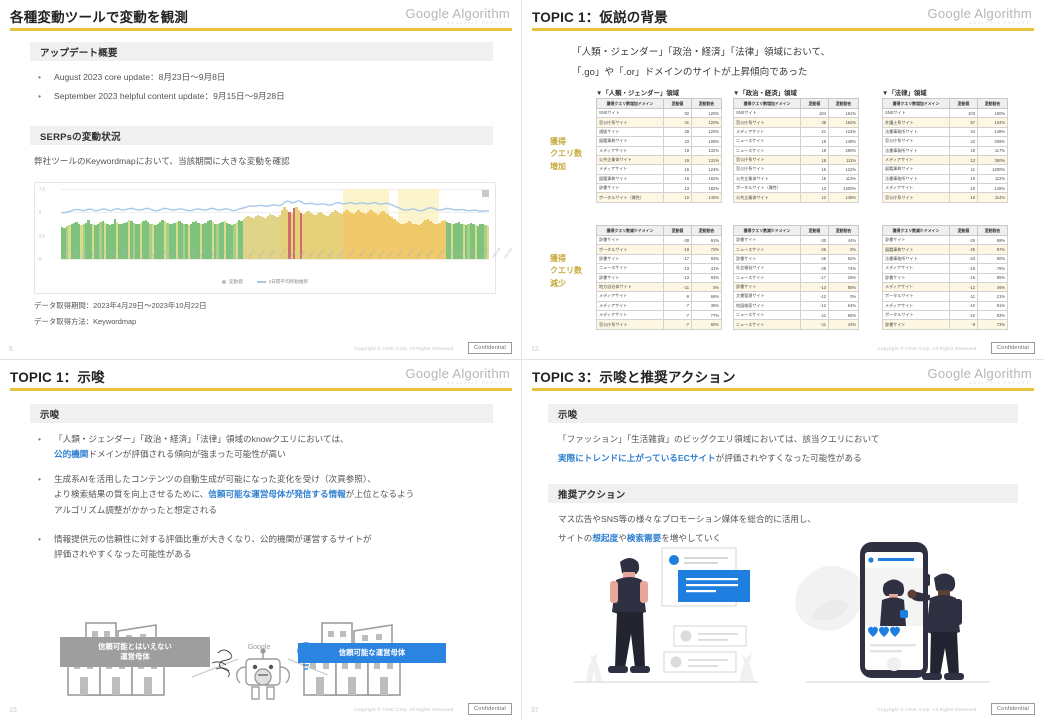 The height and width of the screenshot is (720, 1044). What do you see at coordinates (796, 179) in the screenshot?
I see `table-row: 公共企業体サイト 15 113%` at bounding box center [796, 179].